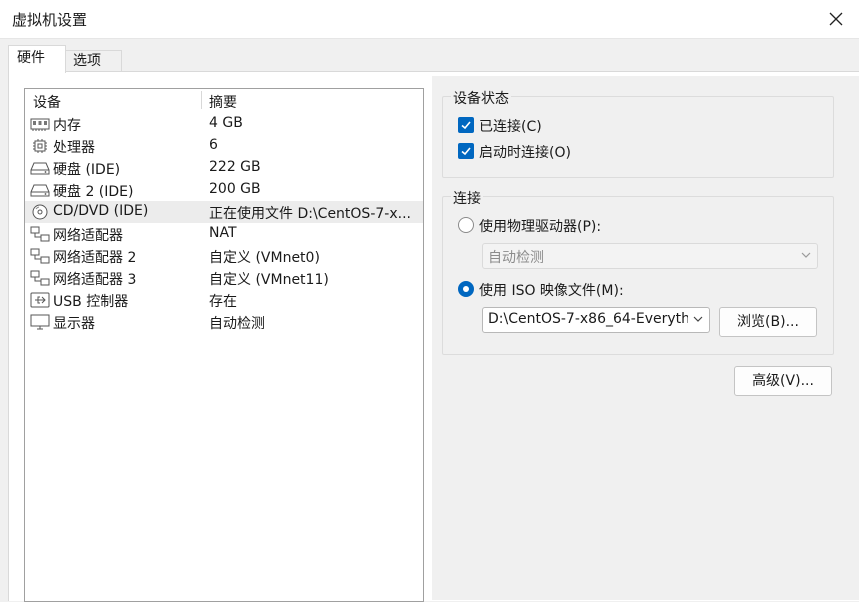 The image size is (859, 602). I want to click on device-row-network-adapter-3: 网络适配器 3 自定义 (VMnet11), so click(224, 278).